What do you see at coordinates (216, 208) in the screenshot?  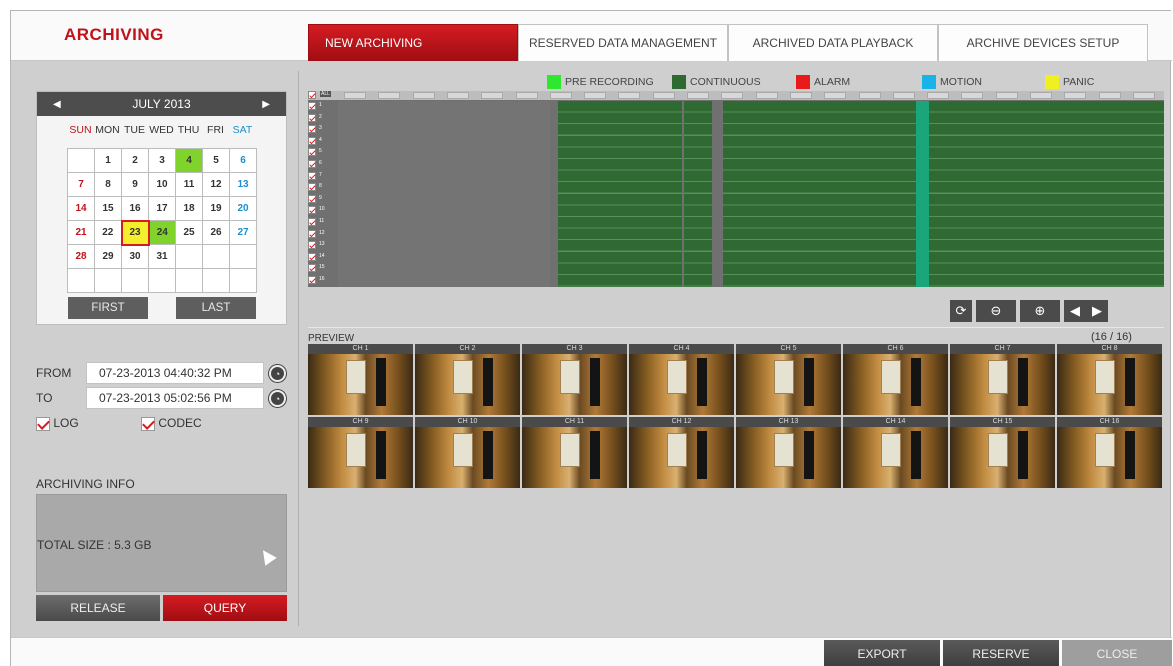 I see `calendar-day: 19` at bounding box center [216, 208].